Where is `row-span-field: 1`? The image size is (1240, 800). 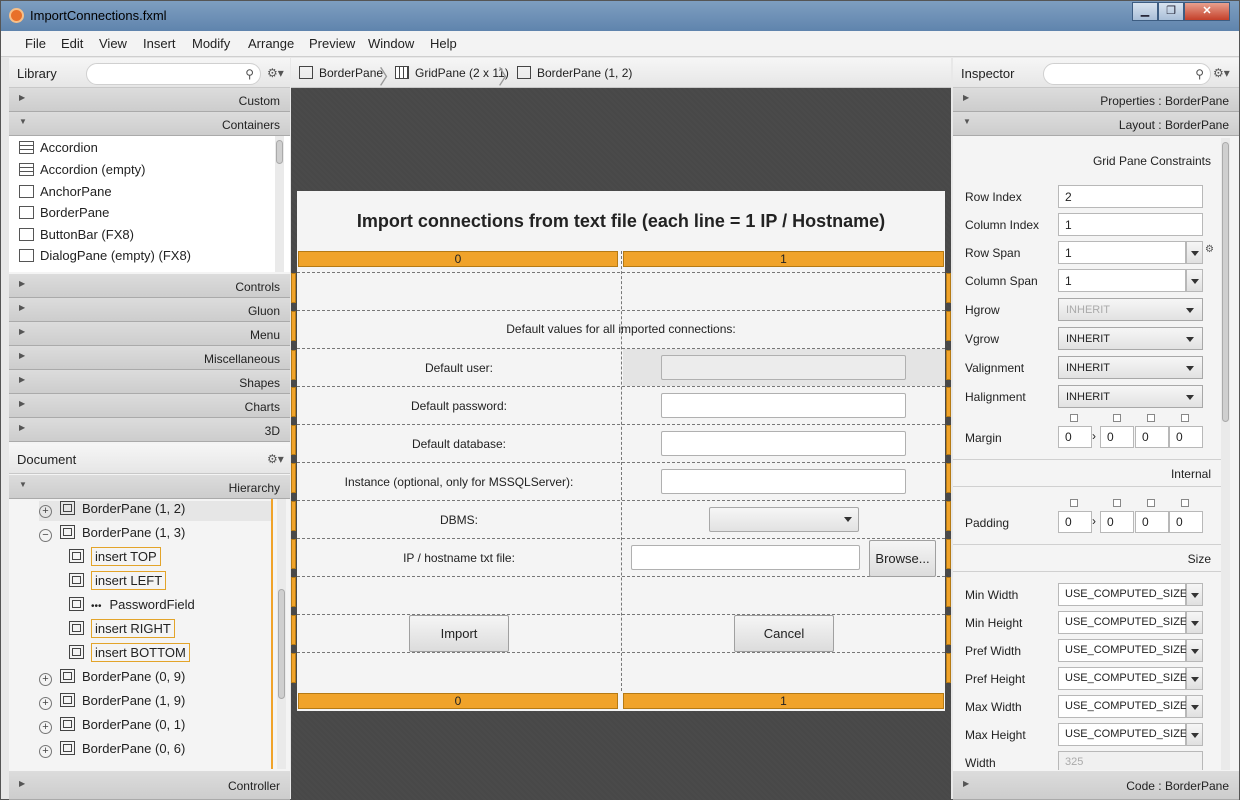
row-span-field: 1 is located at coordinates (1122, 252).